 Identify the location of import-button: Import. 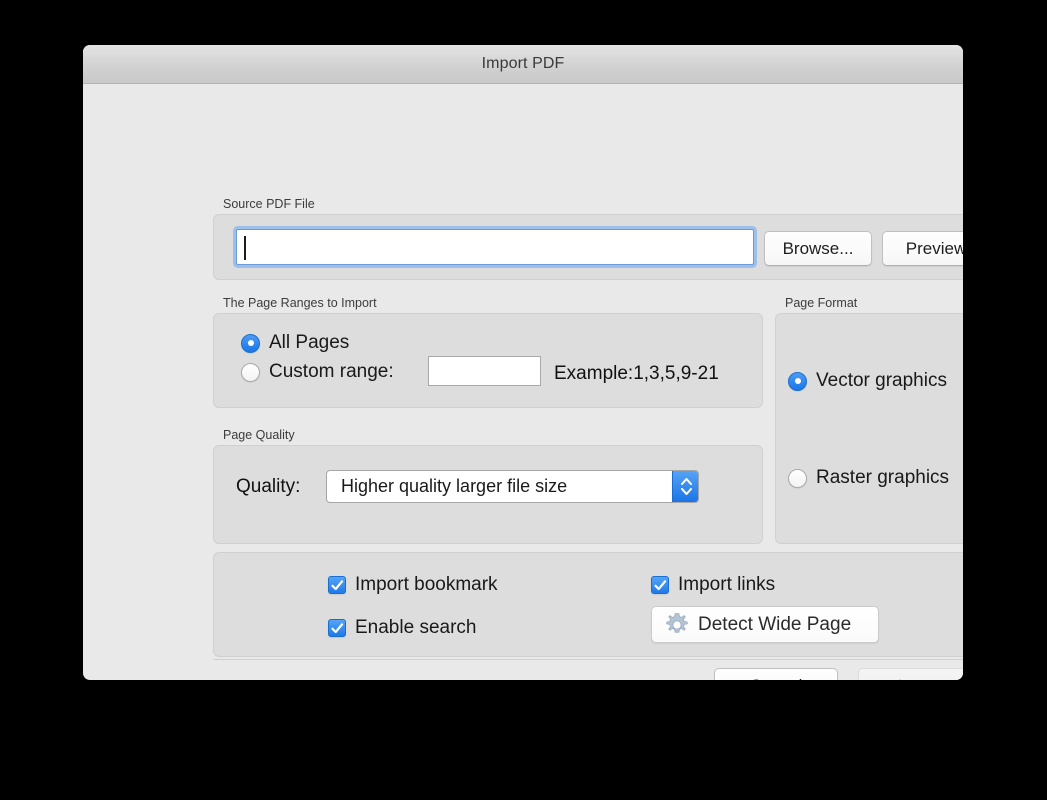
(910, 674).